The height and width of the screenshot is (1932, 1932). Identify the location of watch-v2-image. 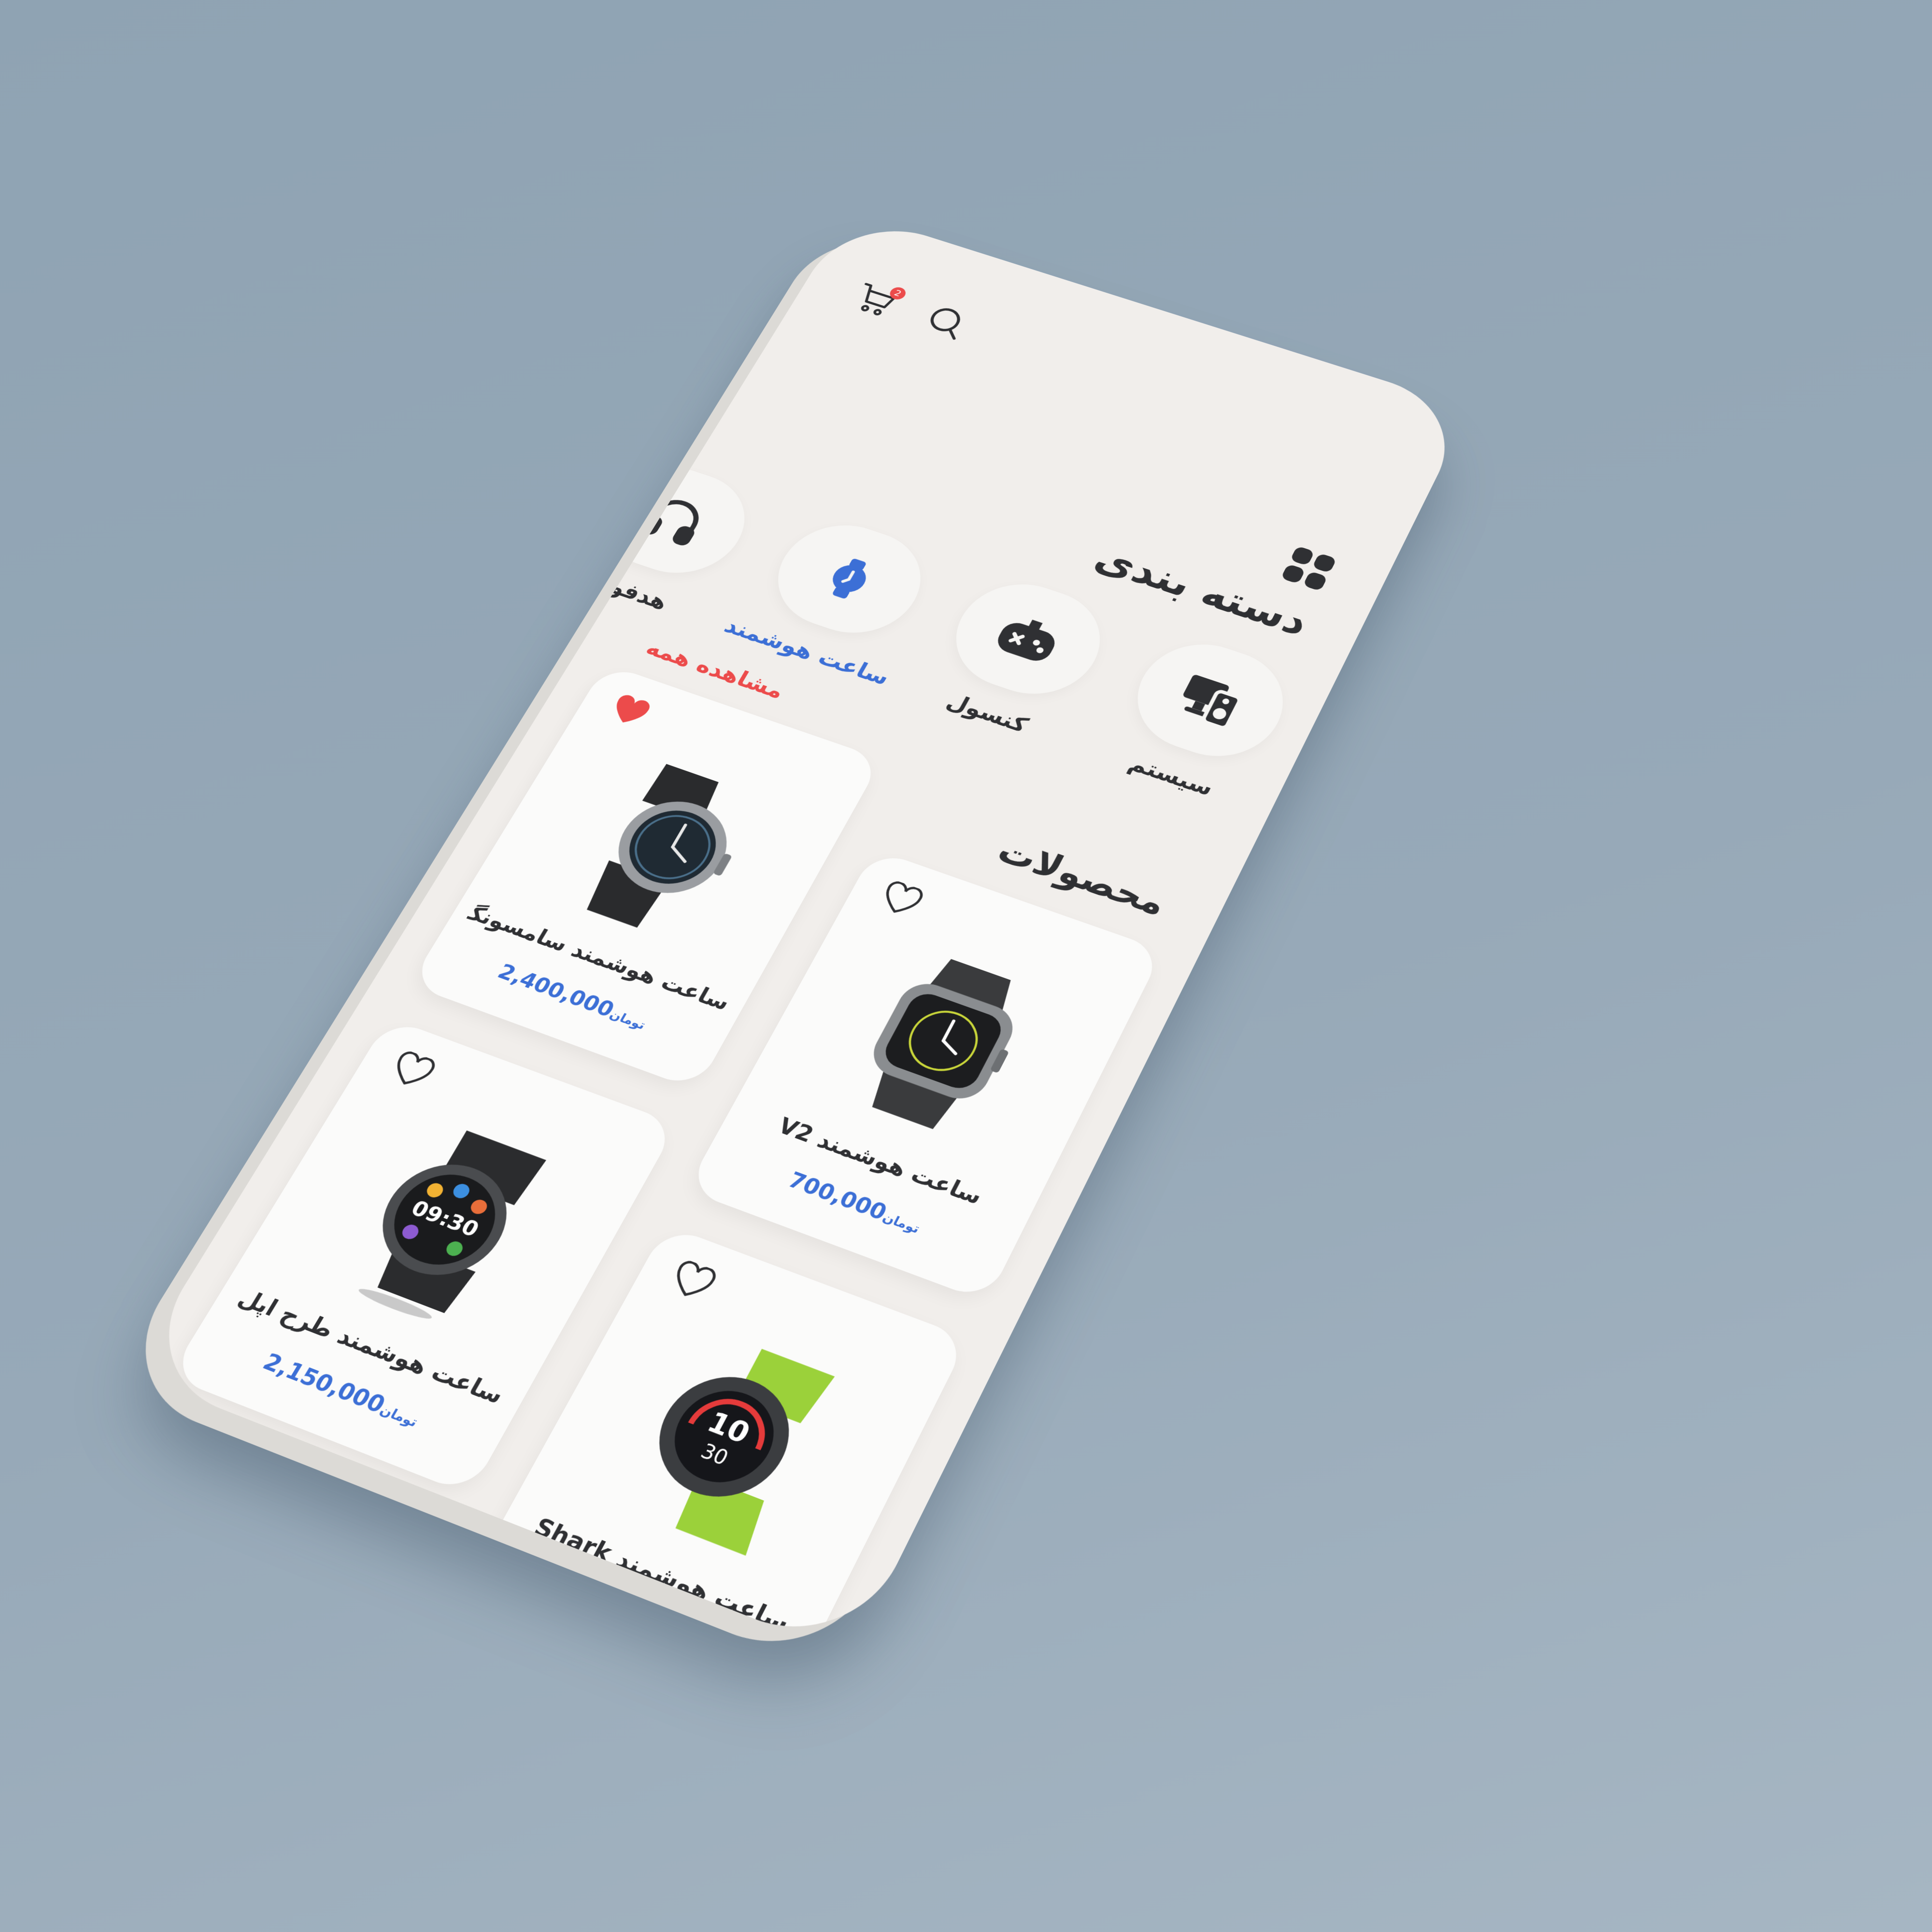
(943, 1044).